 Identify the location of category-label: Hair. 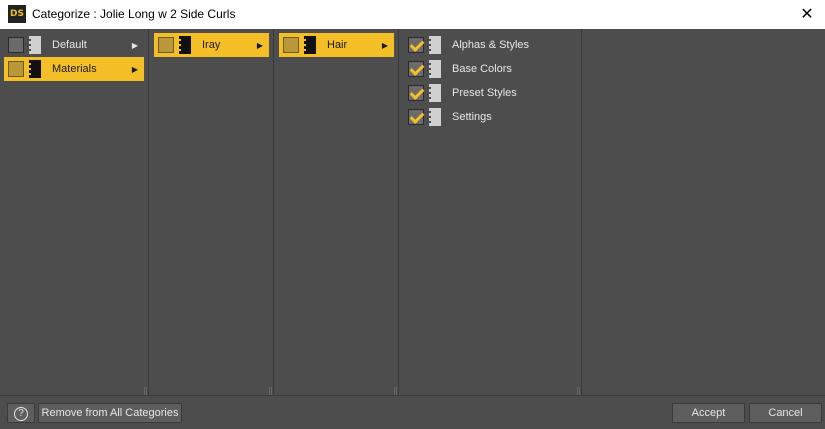
(337, 45).